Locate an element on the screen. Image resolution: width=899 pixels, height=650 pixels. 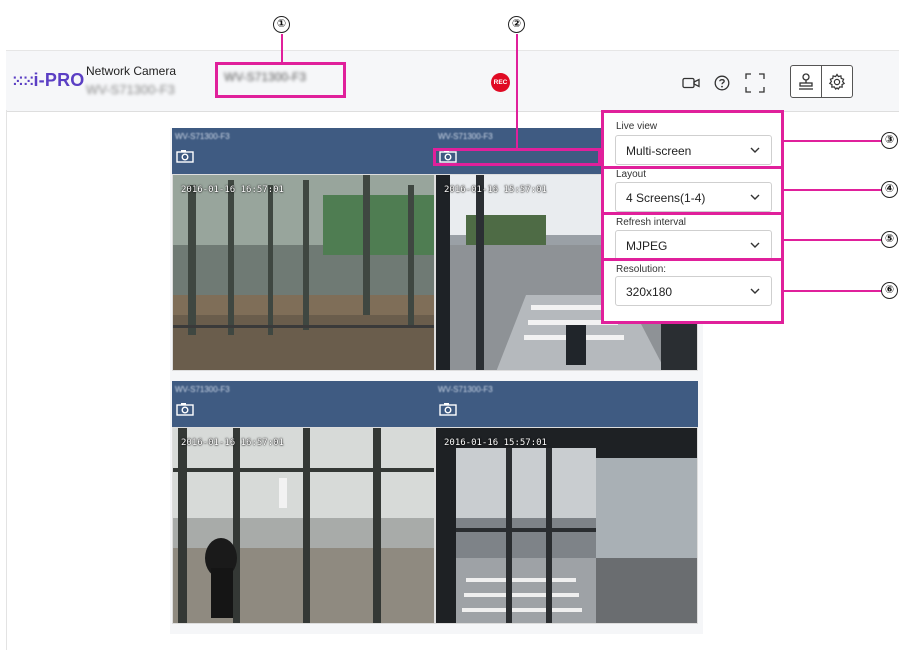
resolution-label: Resolution: is located at coordinates (641, 269).